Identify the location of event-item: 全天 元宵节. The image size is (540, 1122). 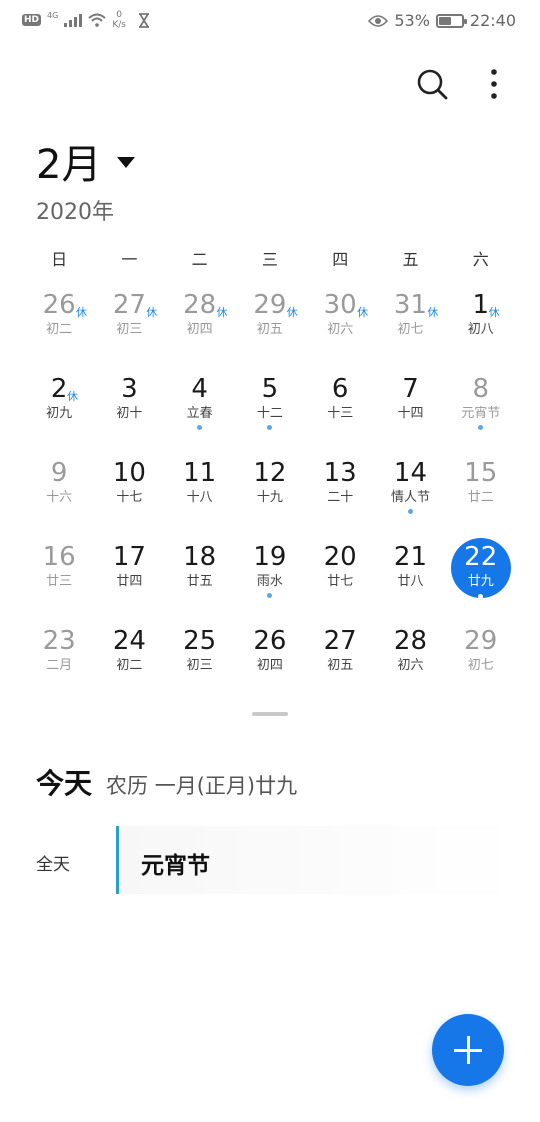
(276, 860).